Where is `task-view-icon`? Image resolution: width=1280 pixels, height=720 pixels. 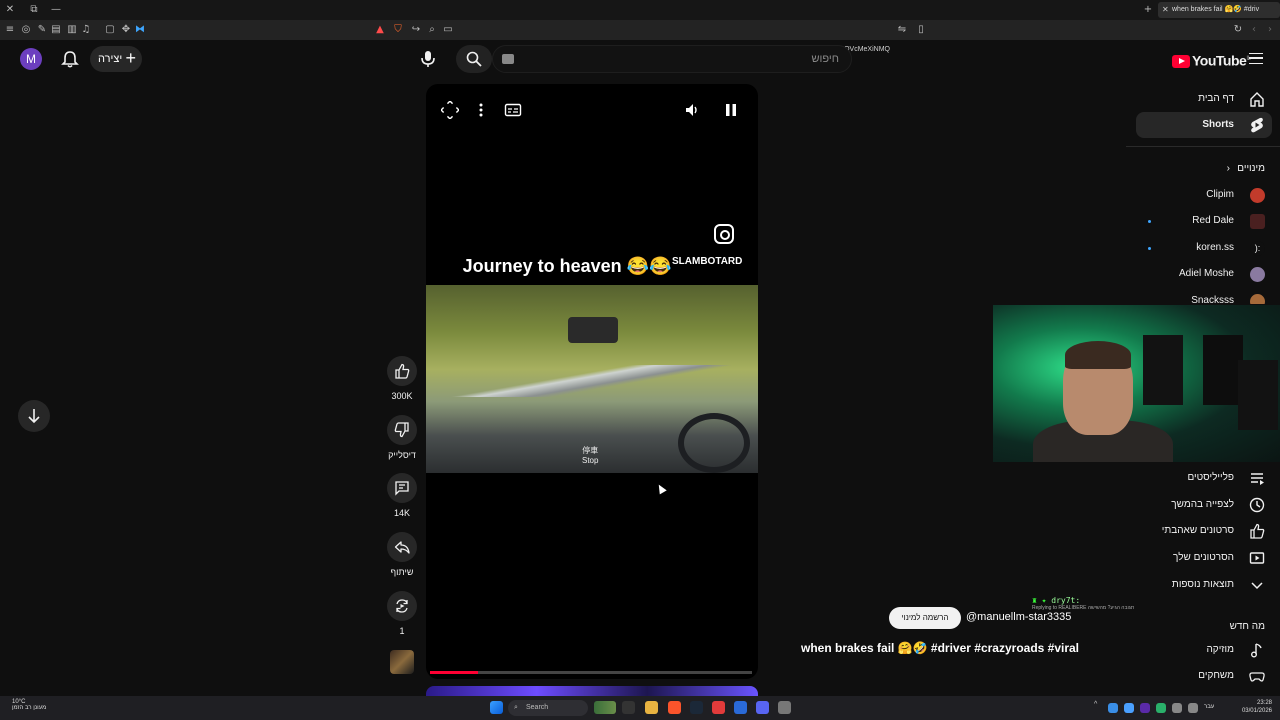
task-view-icon is located at coordinates (628, 707).